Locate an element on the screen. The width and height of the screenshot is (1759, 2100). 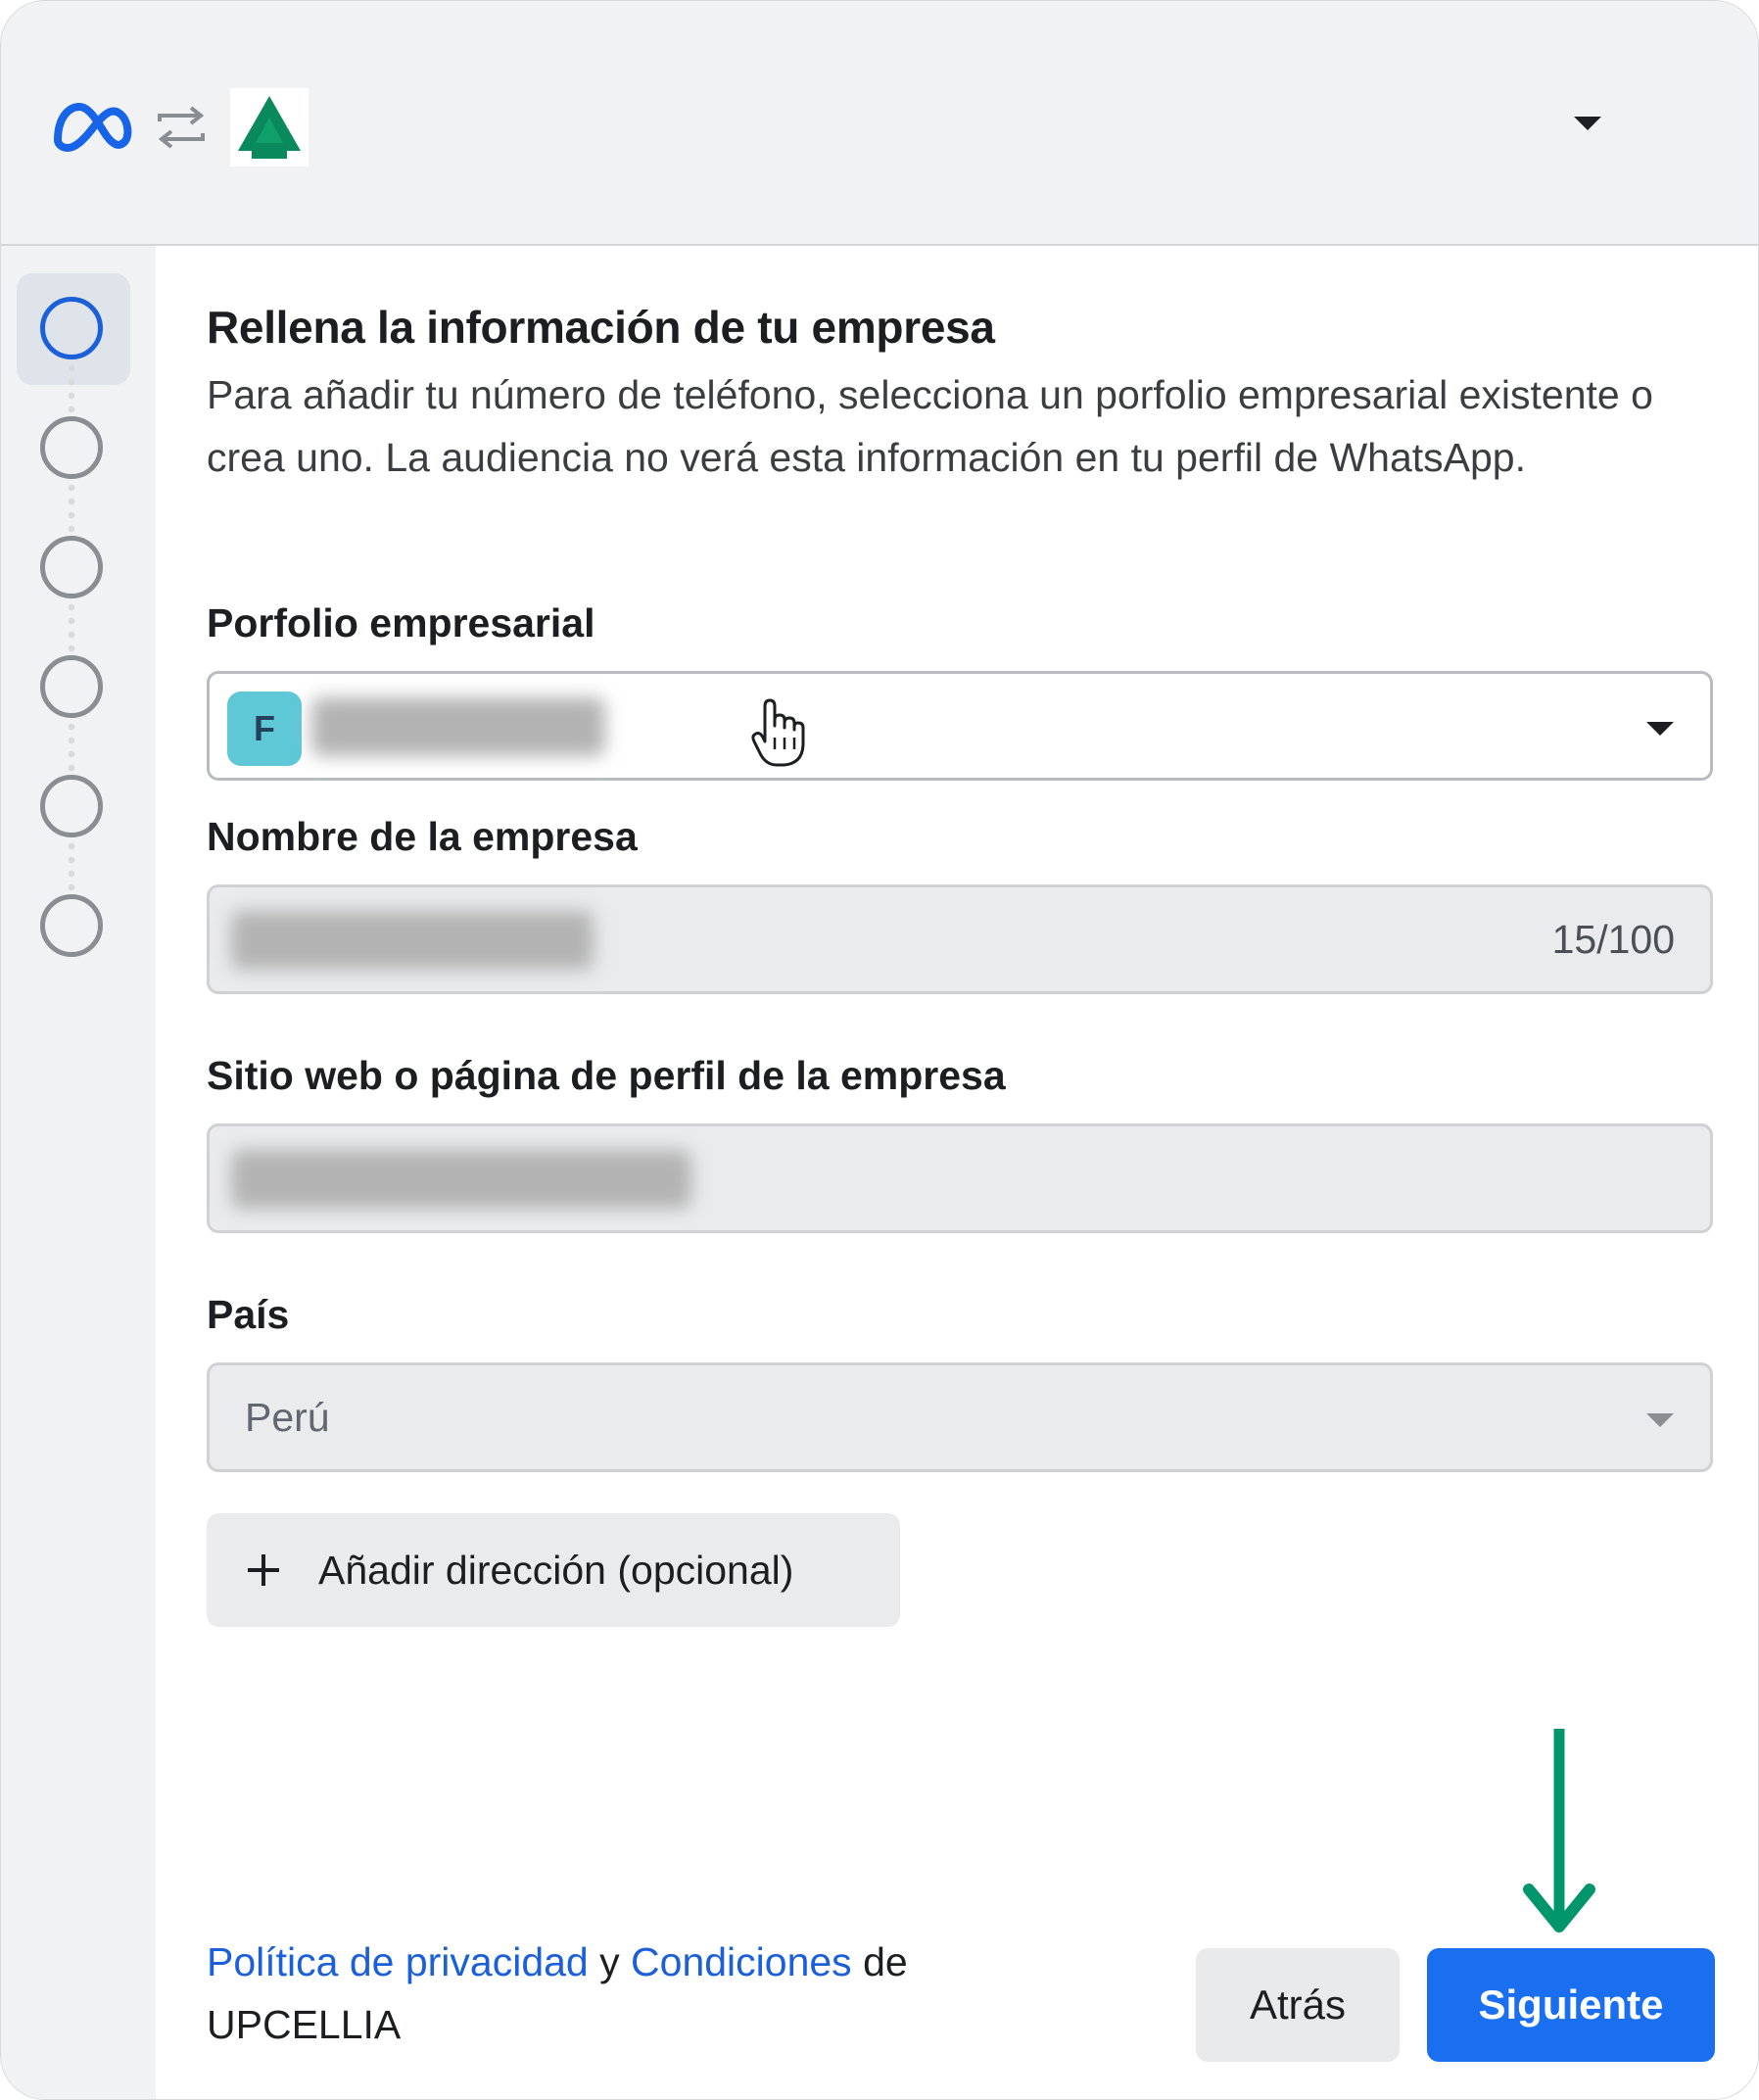
company-name-label: Nombre de la empresa is located at coordinates (422, 837).